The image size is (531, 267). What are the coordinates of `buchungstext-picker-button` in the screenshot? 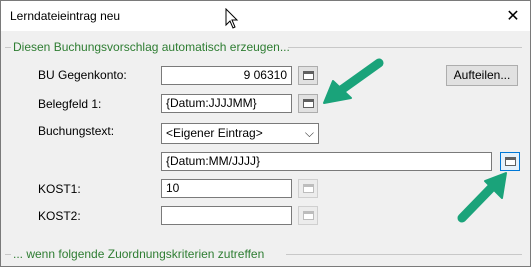 It's located at (510, 161).